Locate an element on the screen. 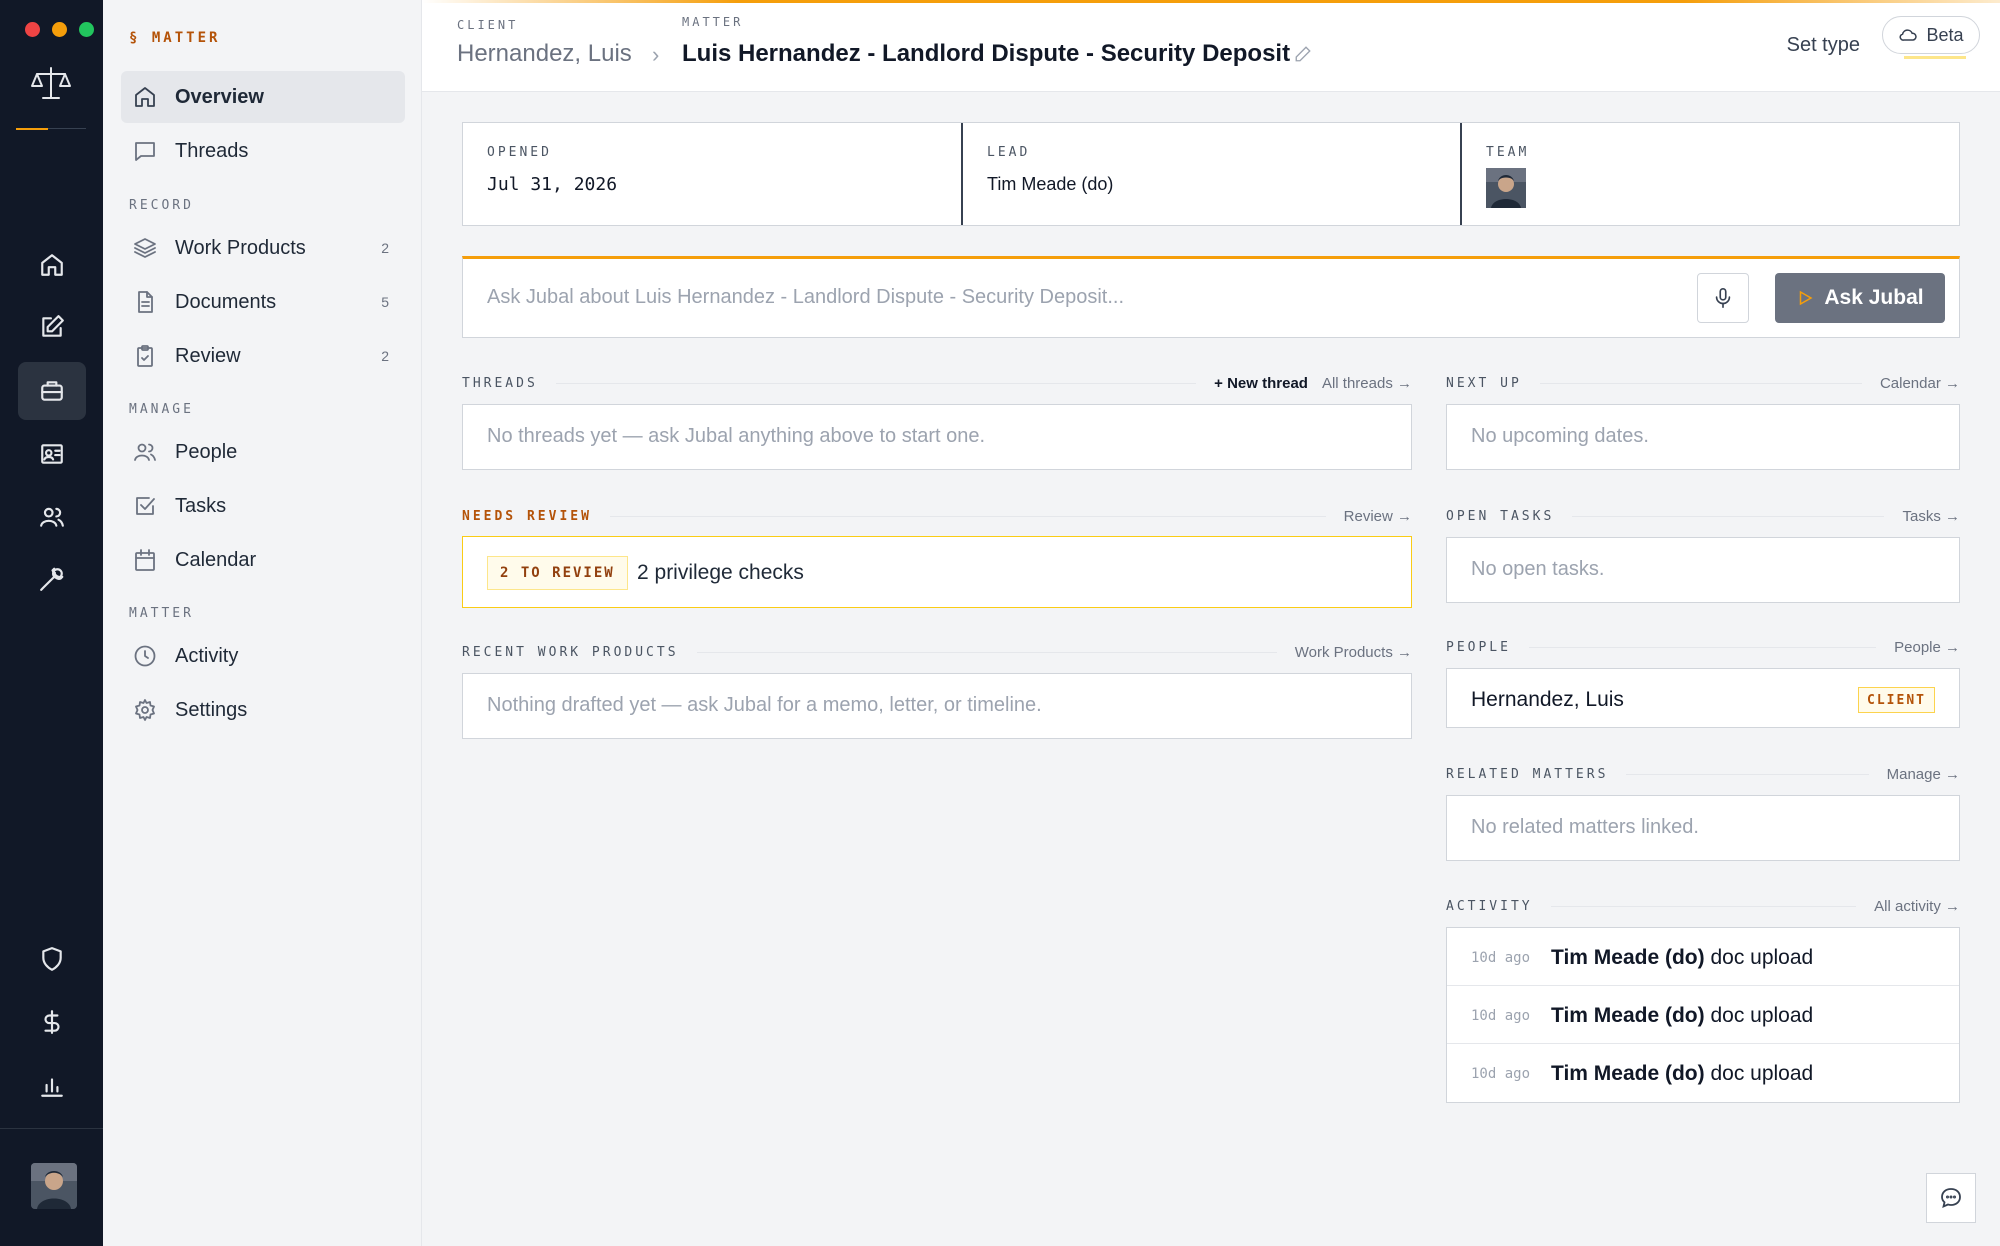 This screenshot has width=2000, height=1246. stat-lead-label: LEAD is located at coordinates (1009, 152).